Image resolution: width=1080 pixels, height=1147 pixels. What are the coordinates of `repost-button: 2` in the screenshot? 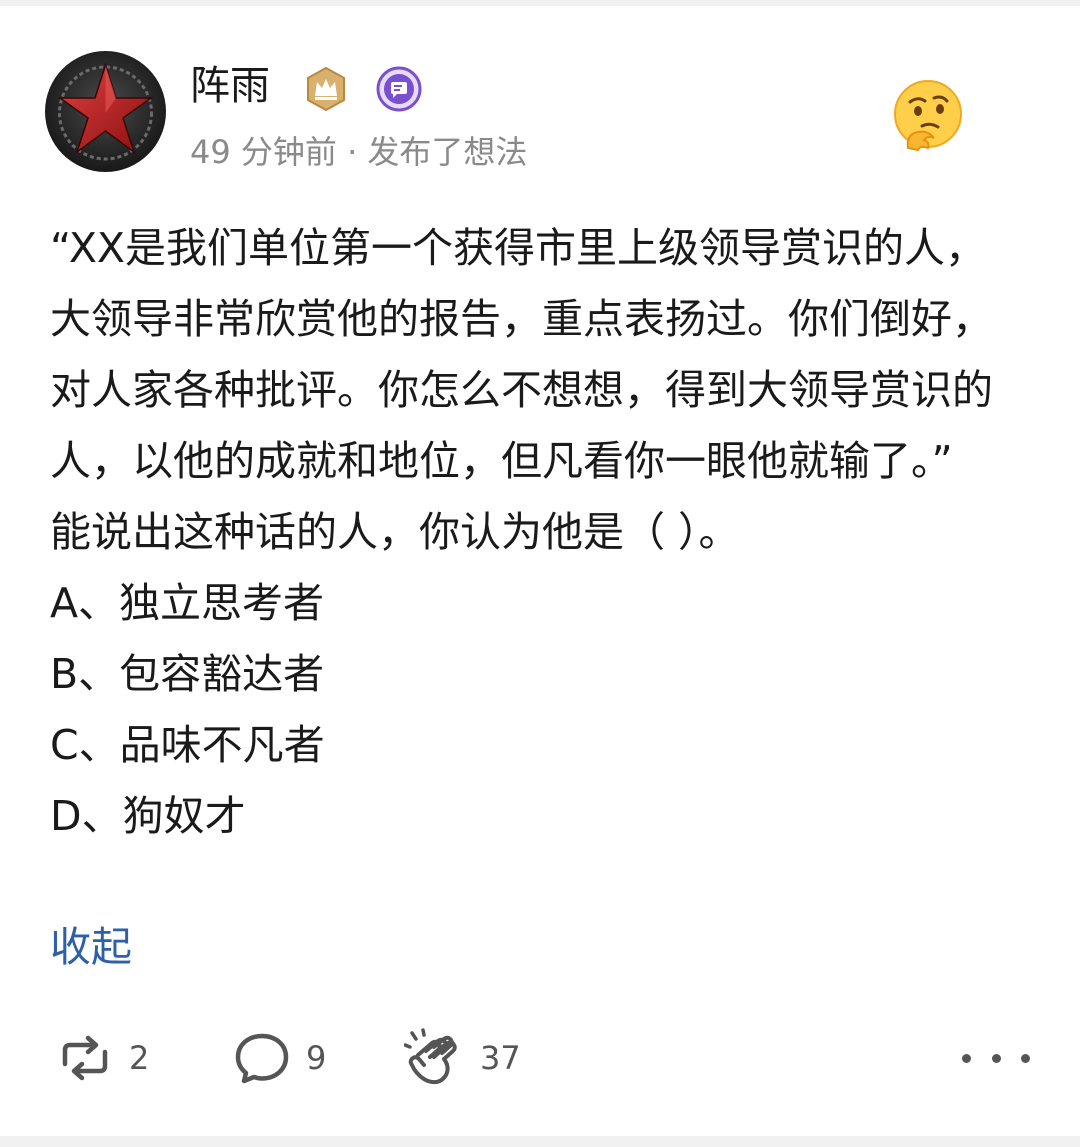 It's located at (102, 1058).